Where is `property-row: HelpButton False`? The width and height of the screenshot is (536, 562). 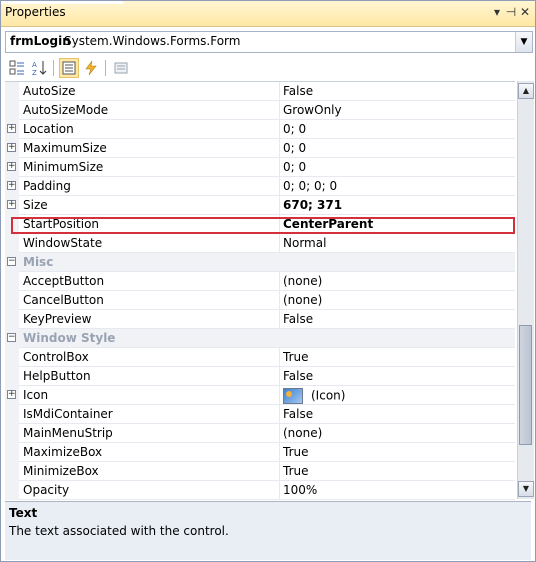
property-row: HelpButton False is located at coordinates (260, 376).